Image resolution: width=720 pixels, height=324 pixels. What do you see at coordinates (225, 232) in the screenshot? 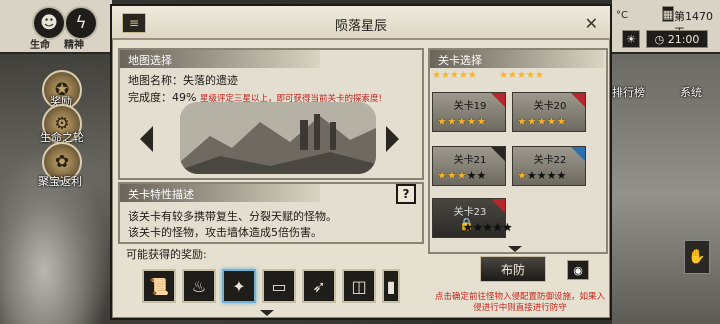
I see `feature-line-2: 该关卡的怪物，攻击墙体造成5倍伤害。` at bounding box center [225, 232].